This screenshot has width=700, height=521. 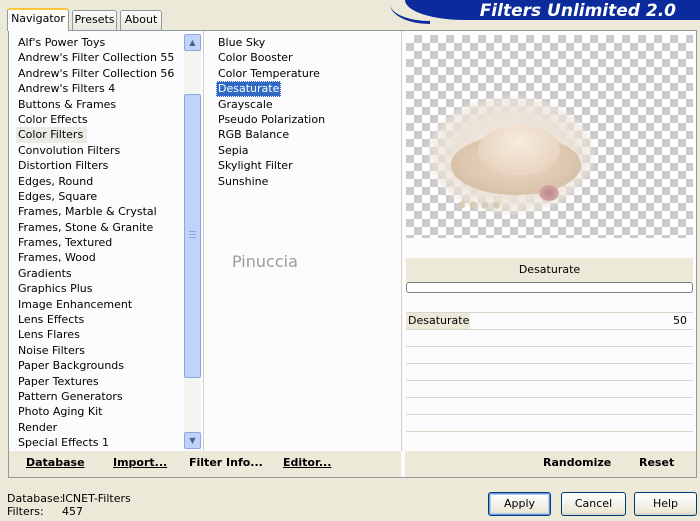 What do you see at coordinates (50, 319) in the screenshot?
I see `list-item: Lens Effects` at bounding box center [50, 319].